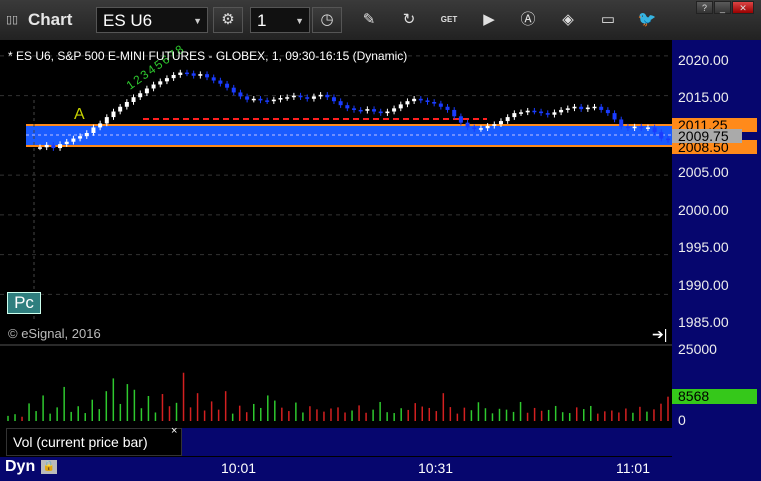 This screenshot has width=761, height=481. Describe the element at coordinates (703, 60) in the screenshot. I see `y-tick: 2020.00` at that location.